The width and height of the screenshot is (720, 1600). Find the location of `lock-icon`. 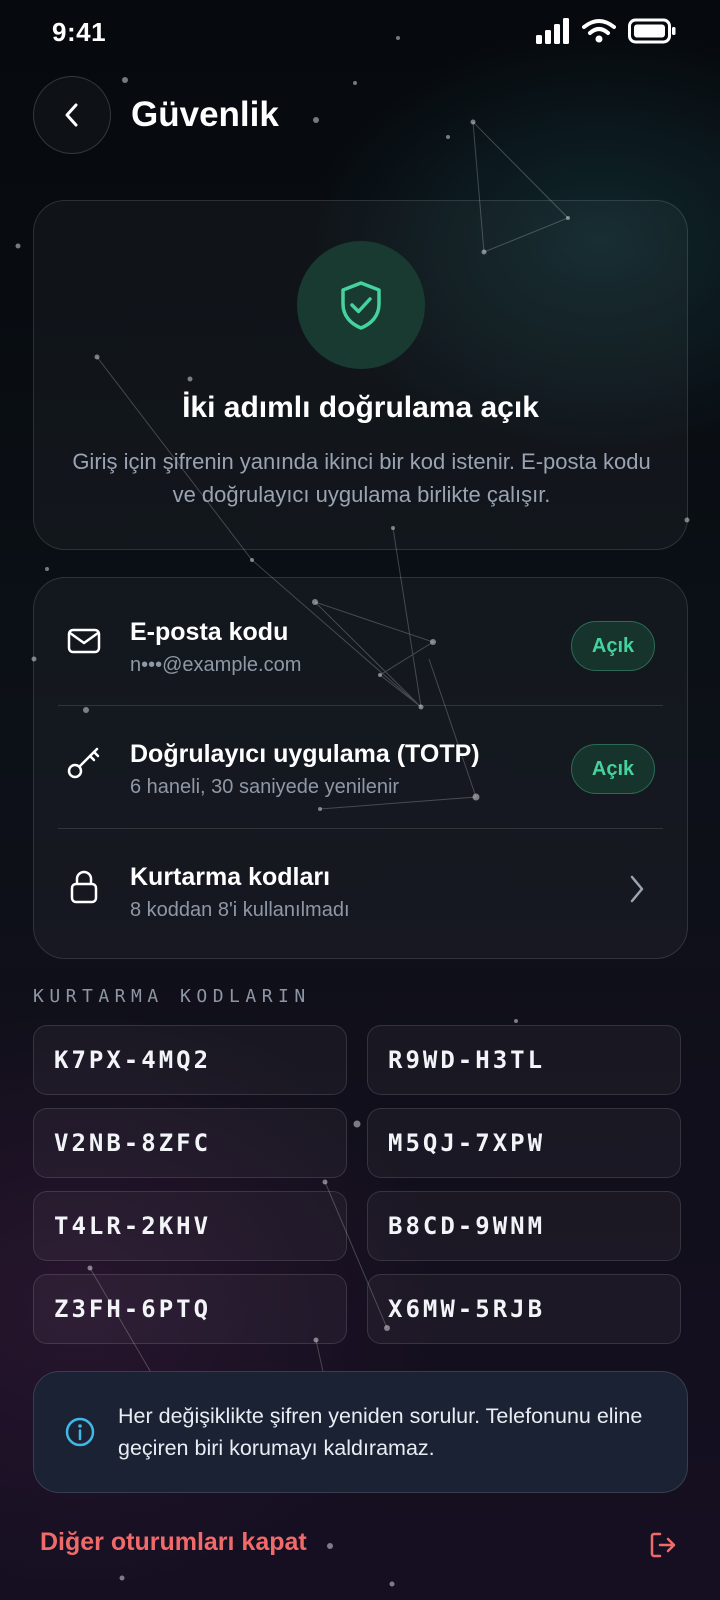

lock-icon is located at coordinates (84, 887).